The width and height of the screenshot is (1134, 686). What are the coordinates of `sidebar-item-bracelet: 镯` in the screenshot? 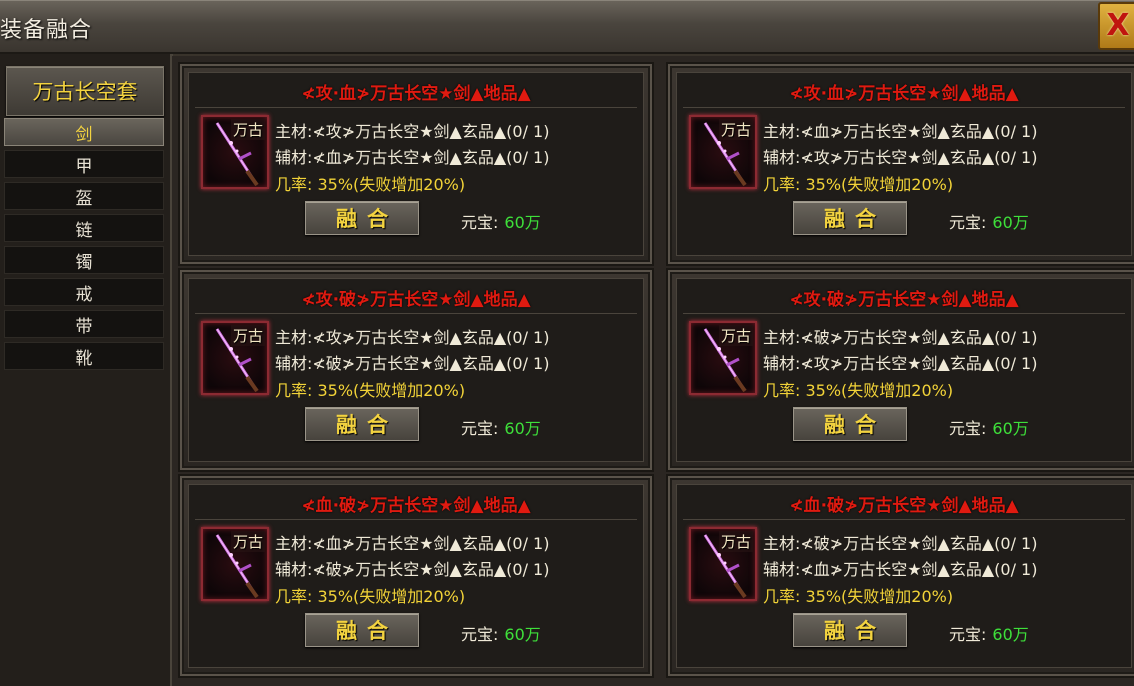 It's located at (84, 260).